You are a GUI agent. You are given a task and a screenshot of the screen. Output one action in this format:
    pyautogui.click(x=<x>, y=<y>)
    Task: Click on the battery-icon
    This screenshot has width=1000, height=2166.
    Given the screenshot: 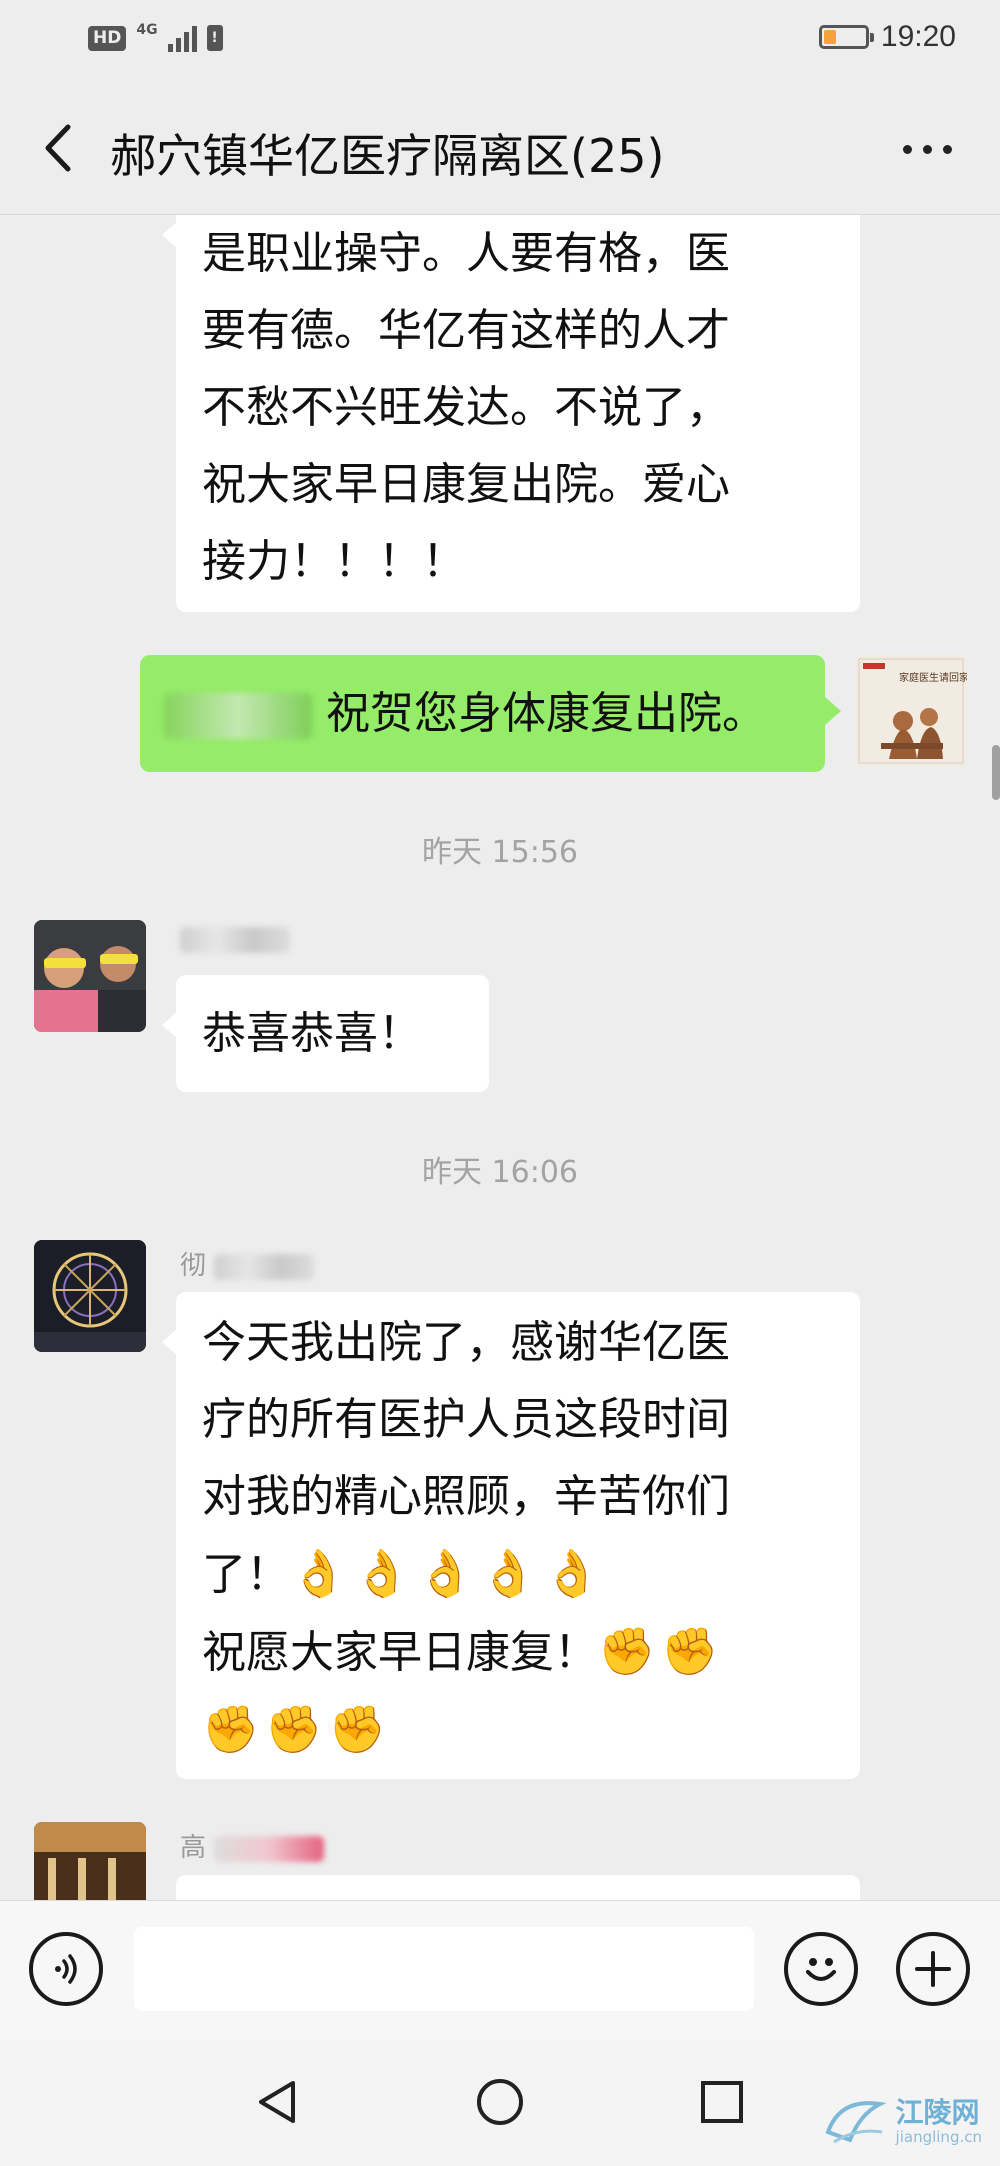 What is the action you would take?
    pyautogui.click(x=846, y=37)
    